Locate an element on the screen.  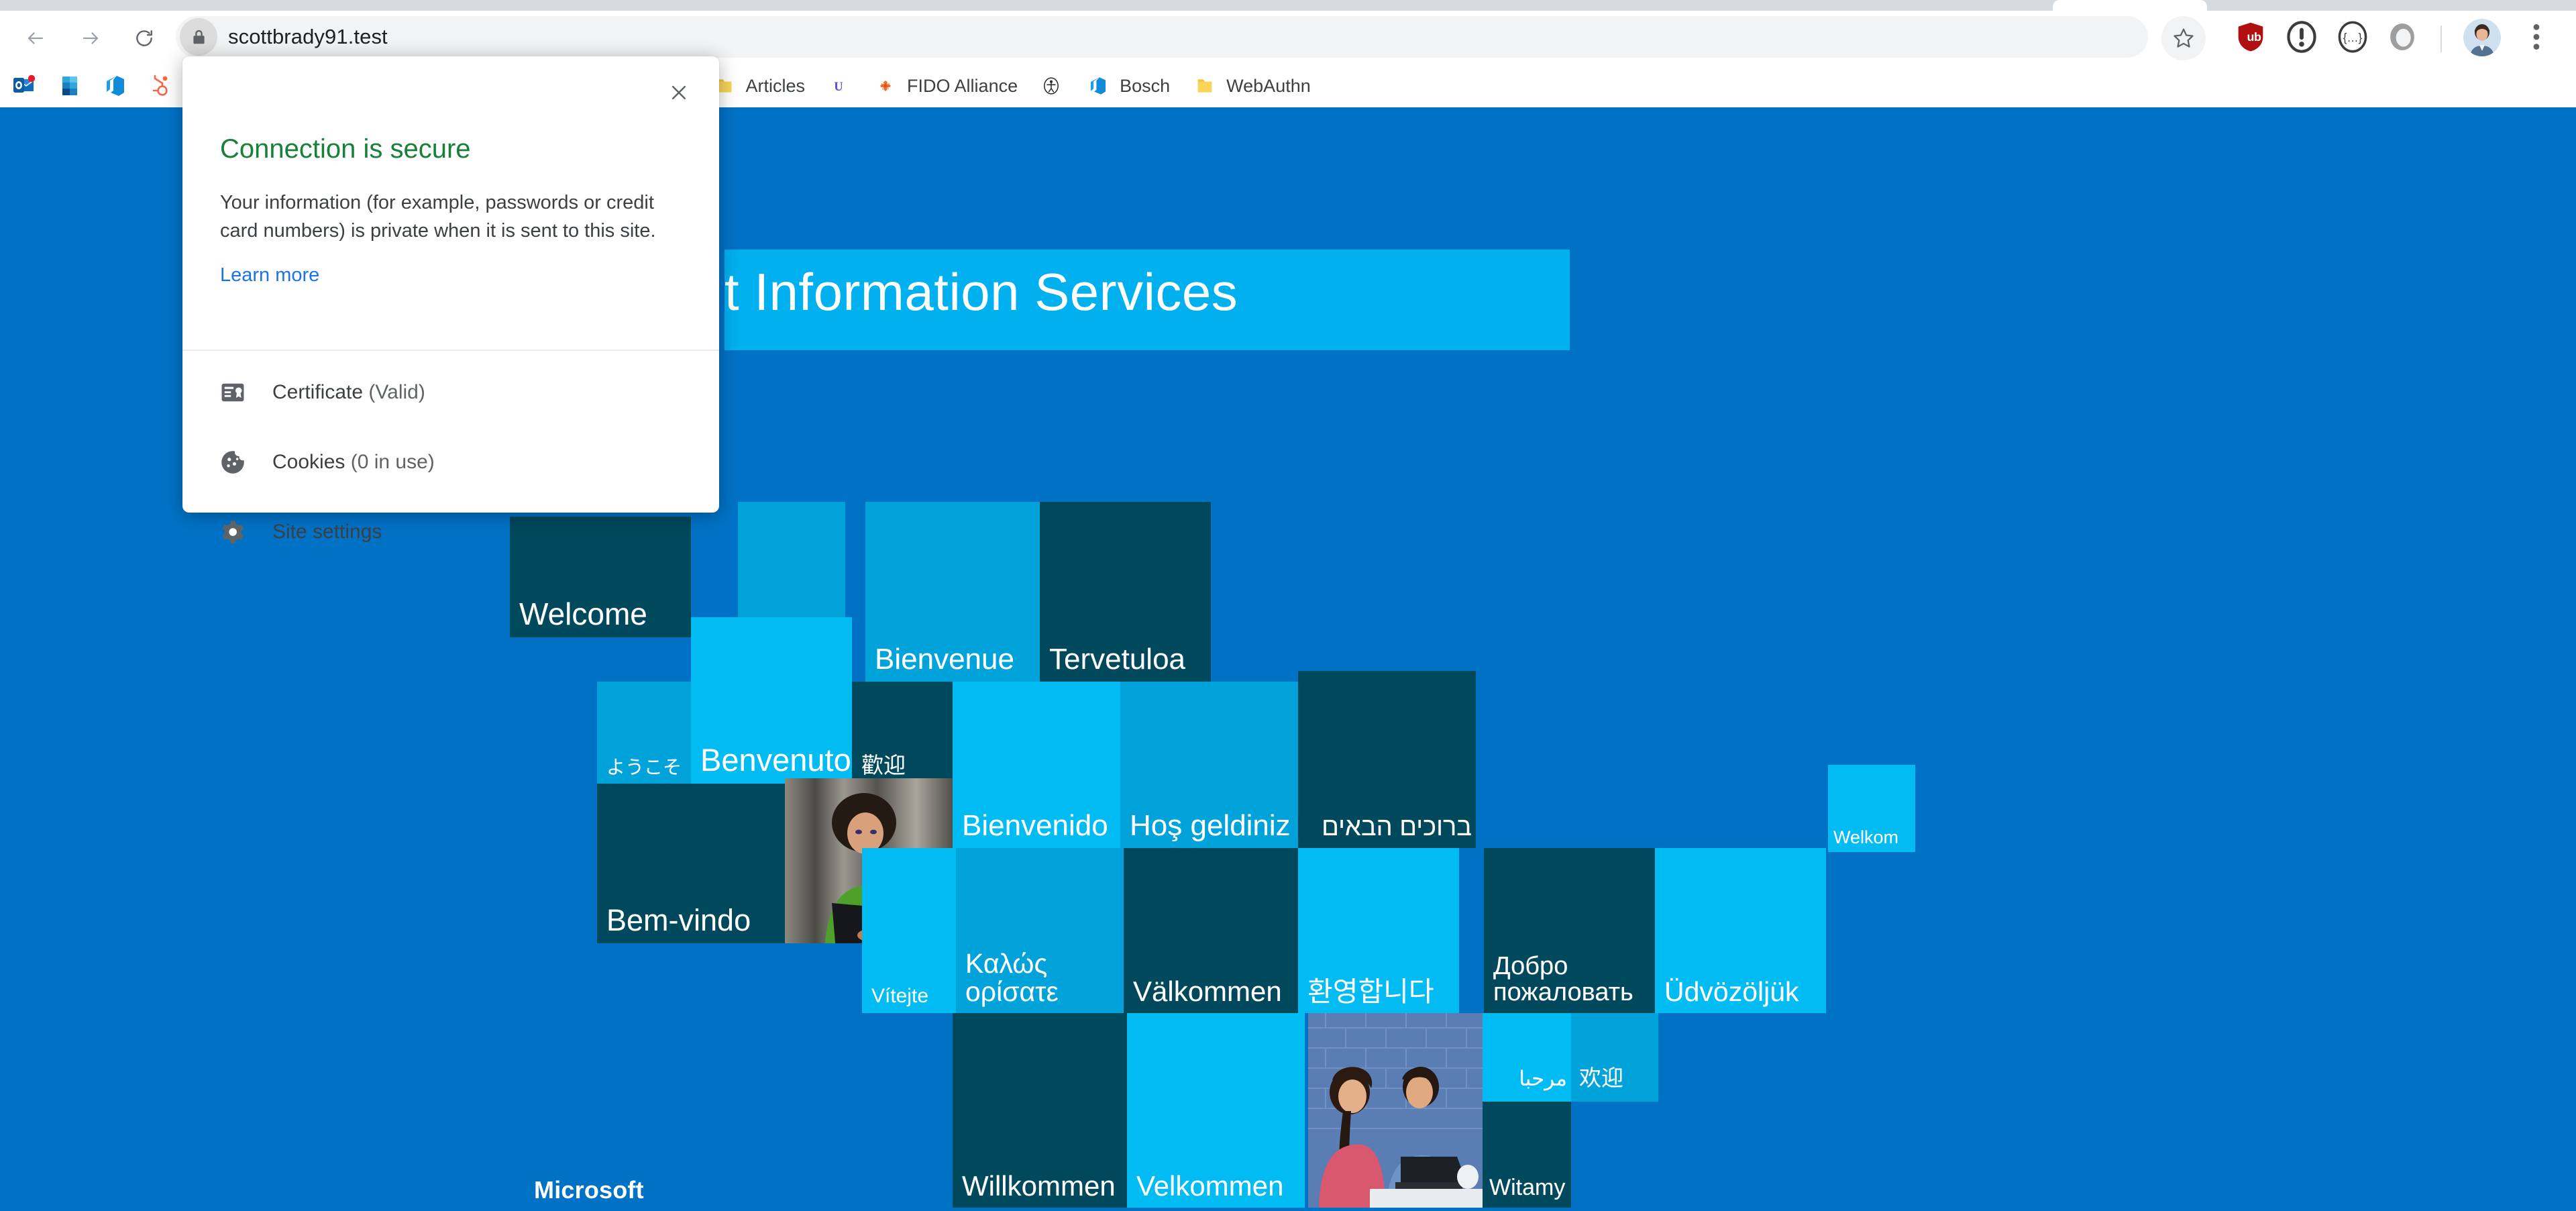
ublock-origin-extension-icon: u b is located at coordinates (2250, 37).